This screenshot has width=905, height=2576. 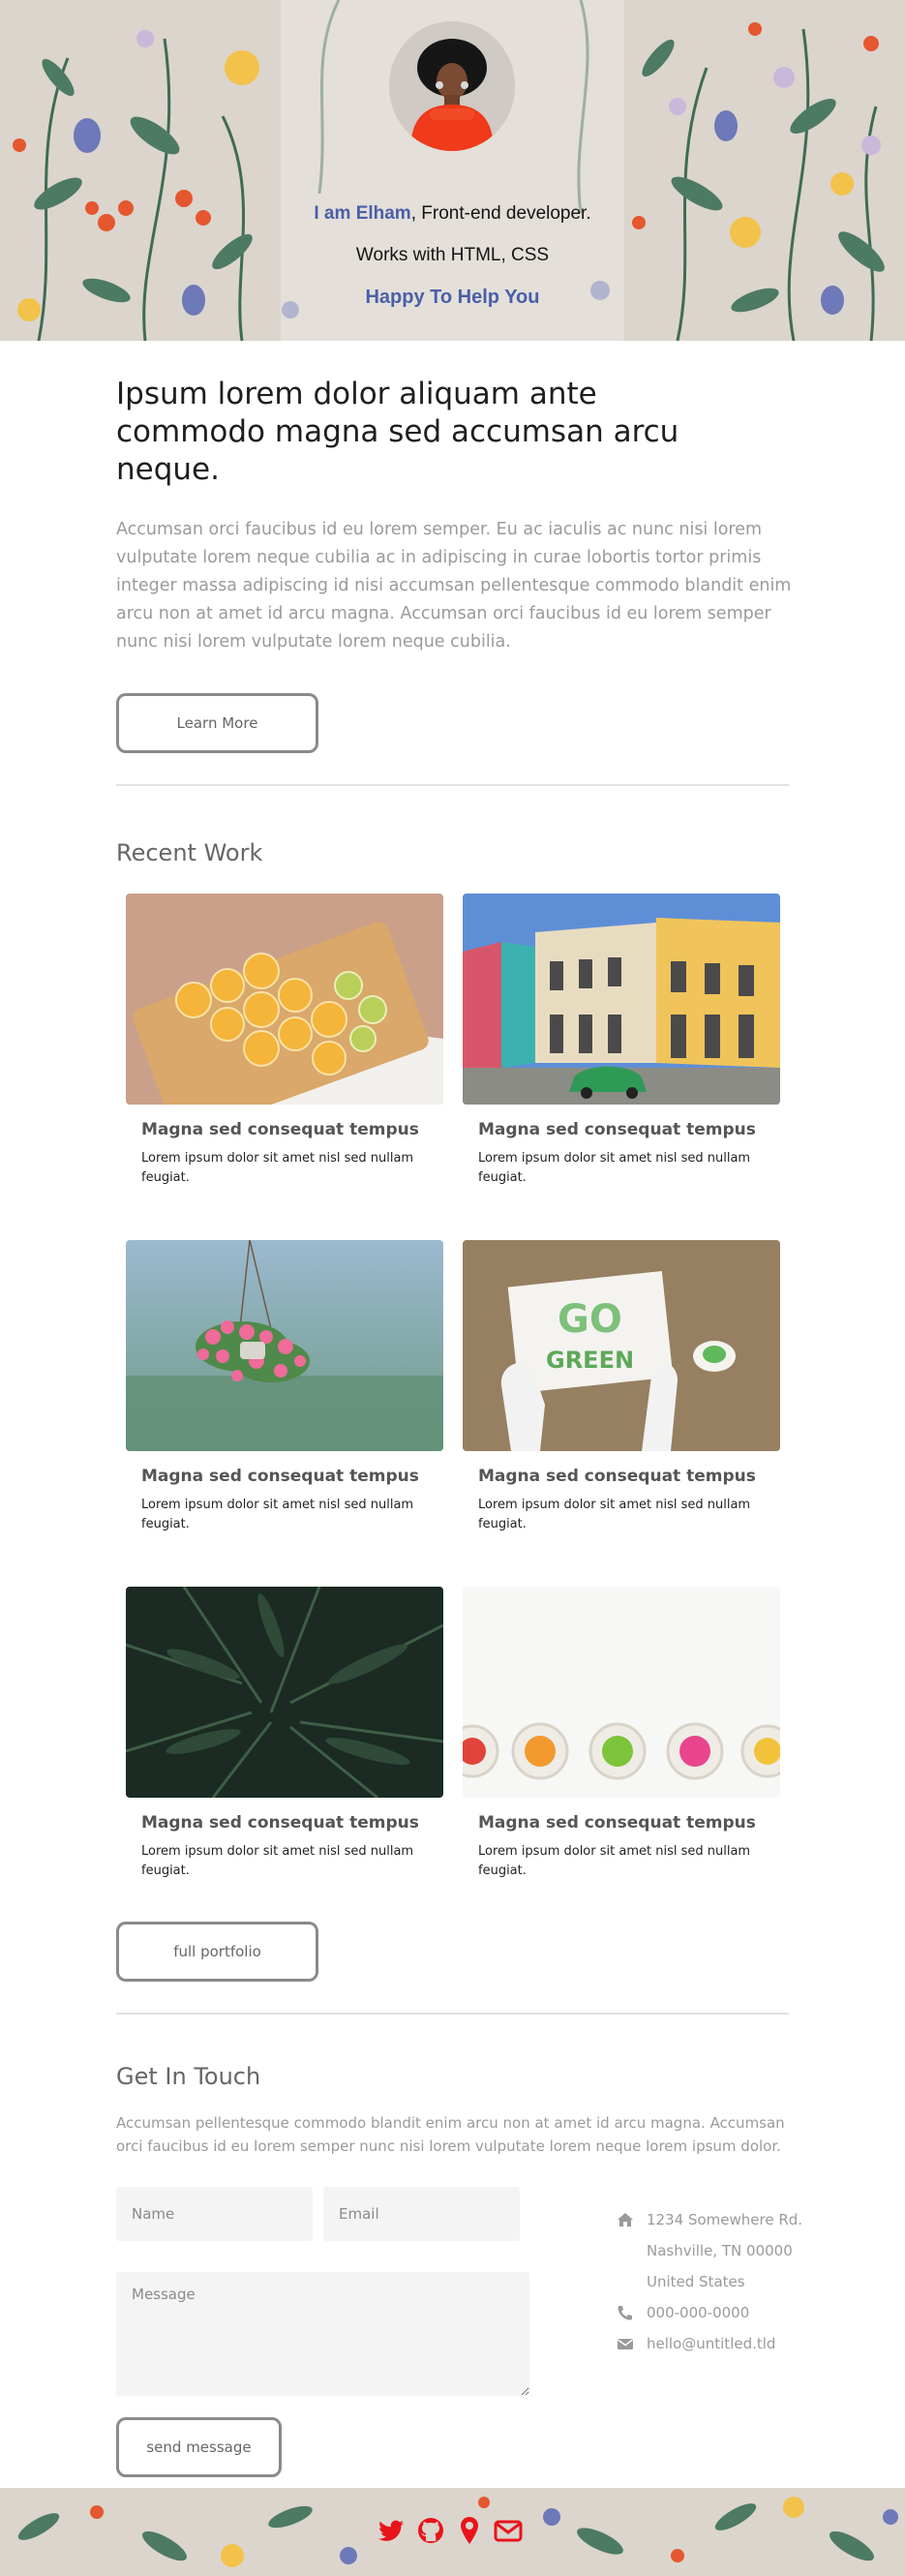 I want to click on phone: 000-000-0000, so click(x=713, y=2312).